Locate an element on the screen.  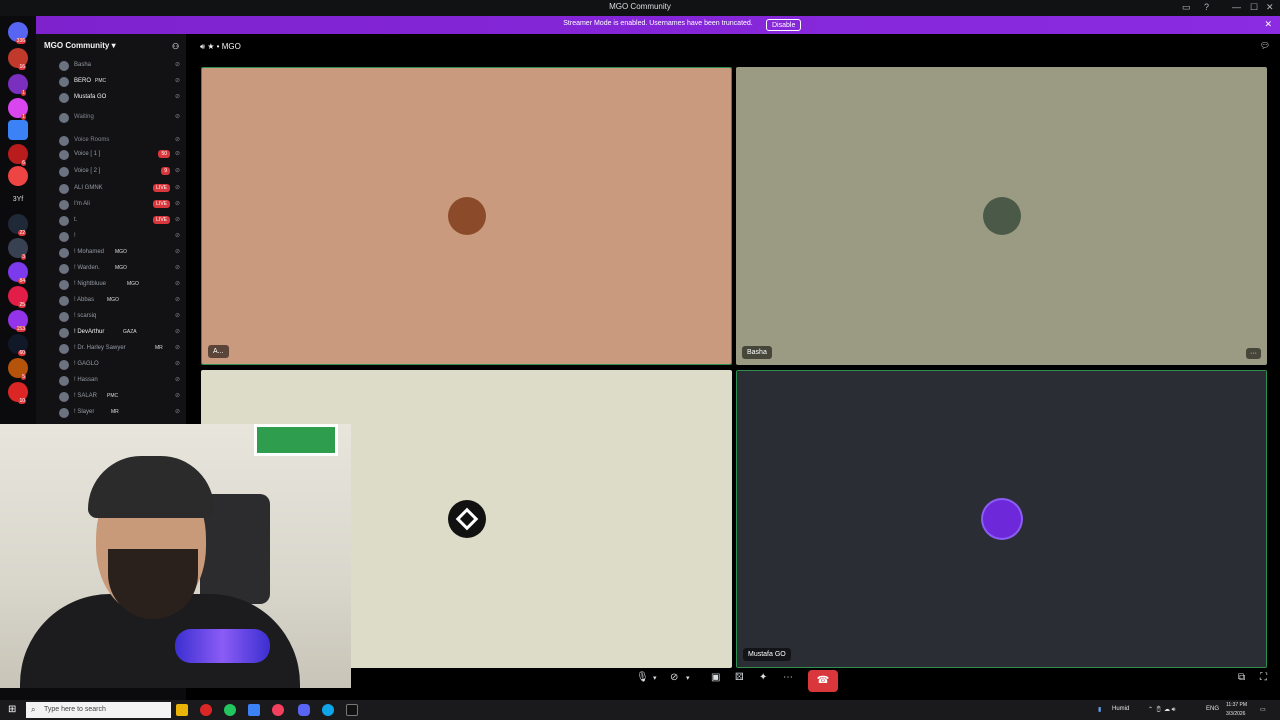
camera-off-icon: ⊘ is located at coordinates (674, 677).